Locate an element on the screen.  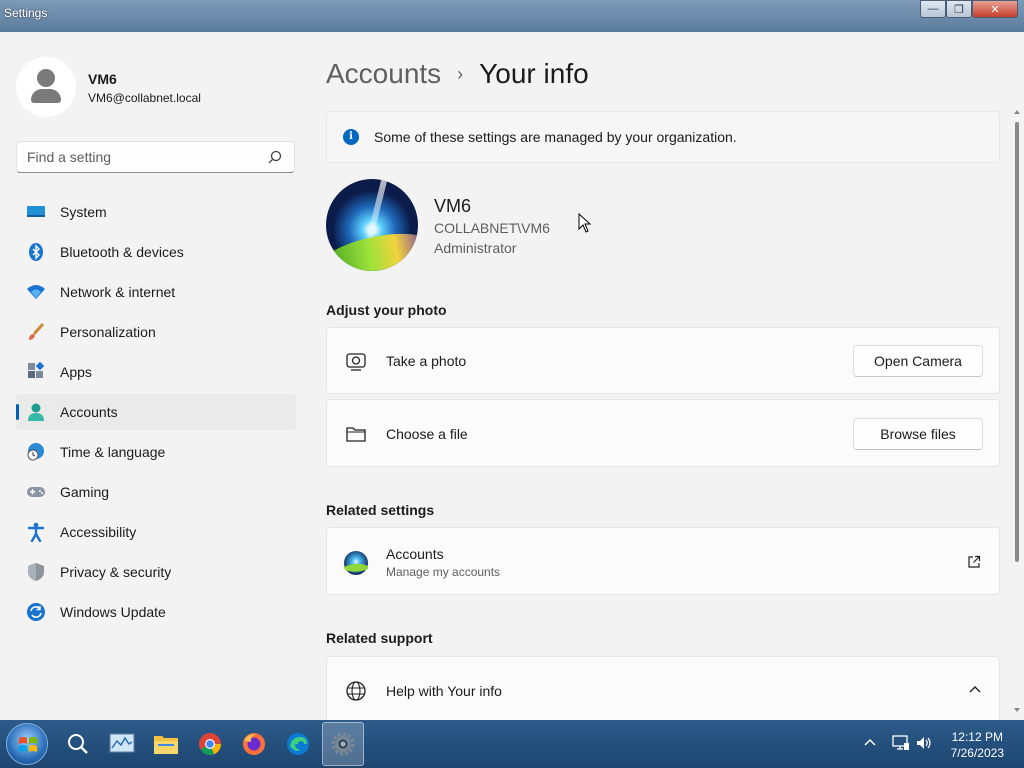
sidebar-item-personalization: Personalization is located at coordinates (156, 332).